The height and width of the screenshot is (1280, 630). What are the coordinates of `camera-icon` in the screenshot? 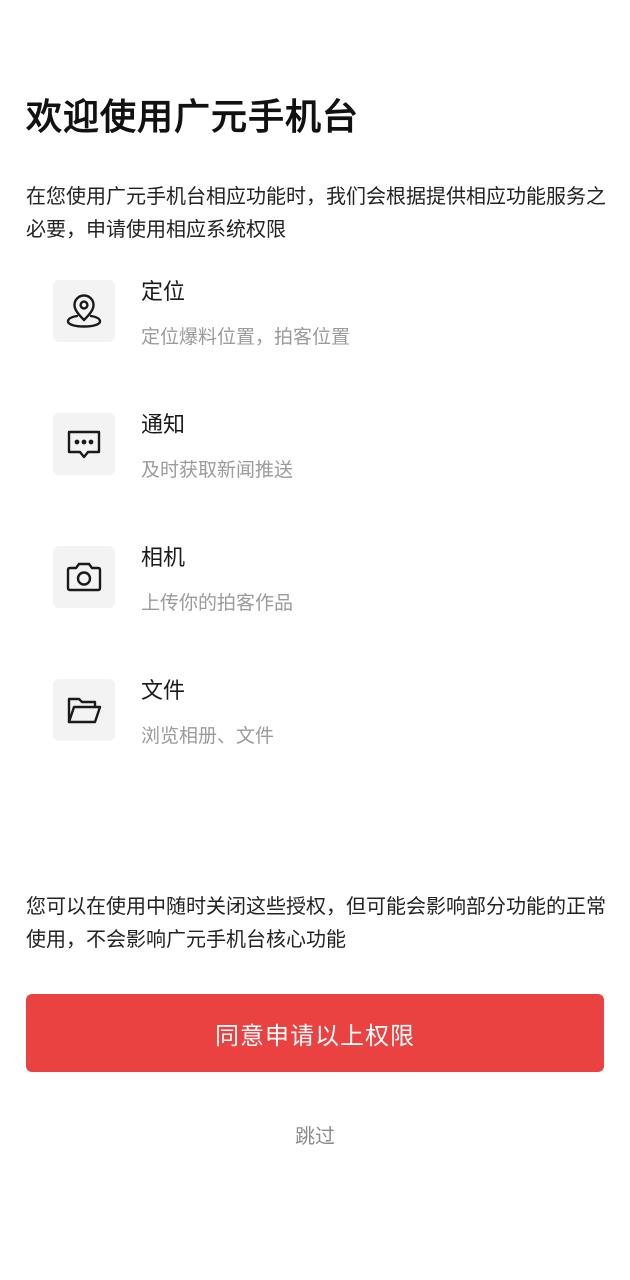 It's located at (84, 577).